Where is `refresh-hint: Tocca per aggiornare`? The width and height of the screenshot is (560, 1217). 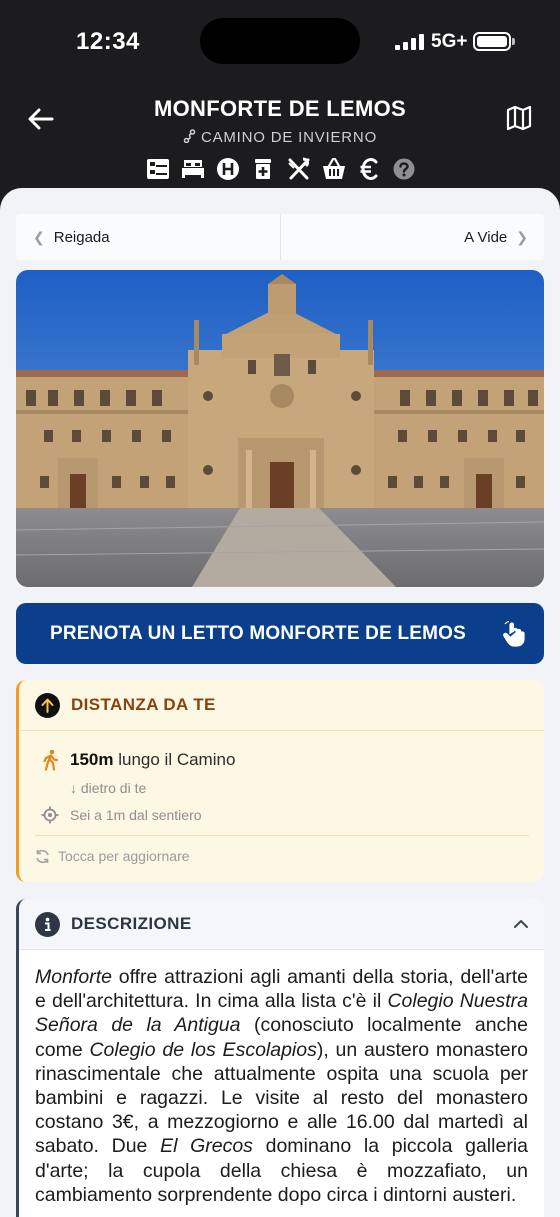
refresh-hint: Tocca per aggiornare is located at coordinates (124, 856).